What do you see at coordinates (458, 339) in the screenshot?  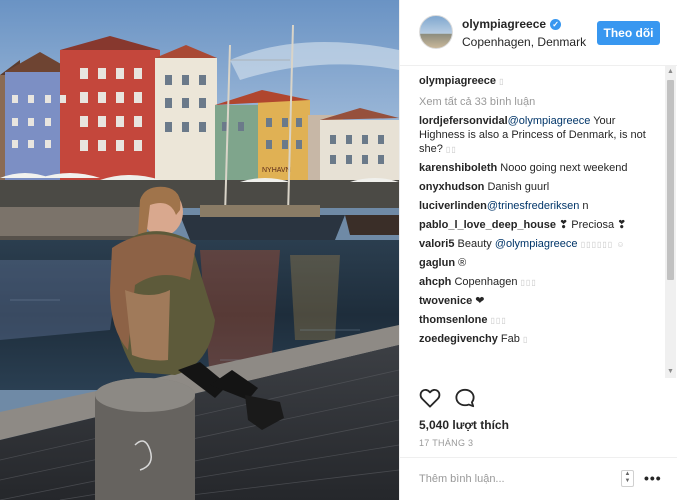 I see `comment-username: zoedegivenchy` at bounding box center [458, 339].